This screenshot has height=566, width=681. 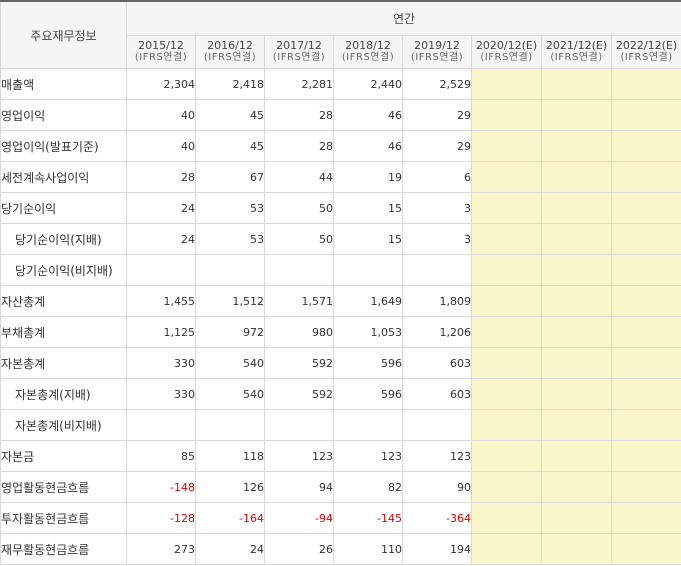 I want to click on year-label: 2018/12, so click(x=368, y=45).